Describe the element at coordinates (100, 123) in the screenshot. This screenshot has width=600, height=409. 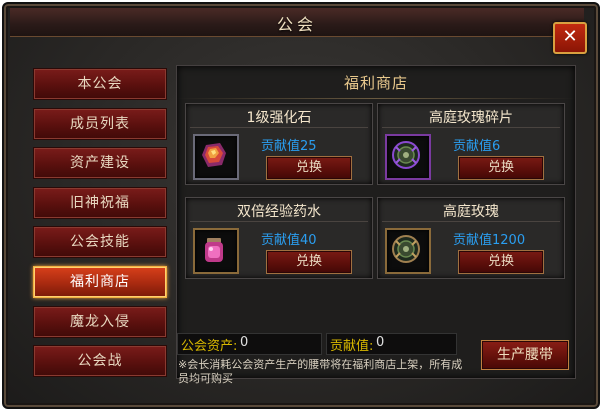
I see `sidebar-item-members: 成员列表` at that location.